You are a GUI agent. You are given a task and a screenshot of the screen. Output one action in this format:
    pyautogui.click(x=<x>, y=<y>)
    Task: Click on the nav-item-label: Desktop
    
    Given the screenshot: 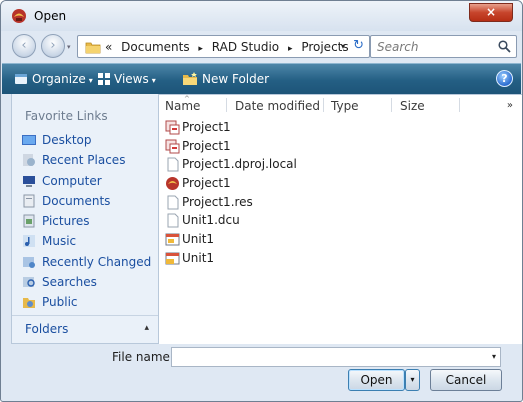 What is the action you would take?
    pyautogui.click(x=67, y=140)
    